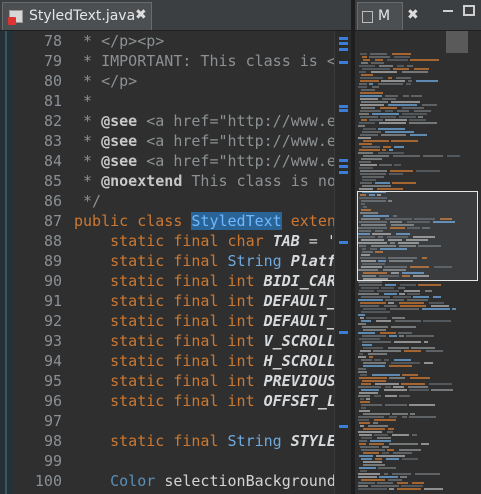 The height and width of the screenshot is (494, 481). Describe the element at coordinates (457, 42) in the screenshot. I see `minimap-scroll-thumb` at that location.